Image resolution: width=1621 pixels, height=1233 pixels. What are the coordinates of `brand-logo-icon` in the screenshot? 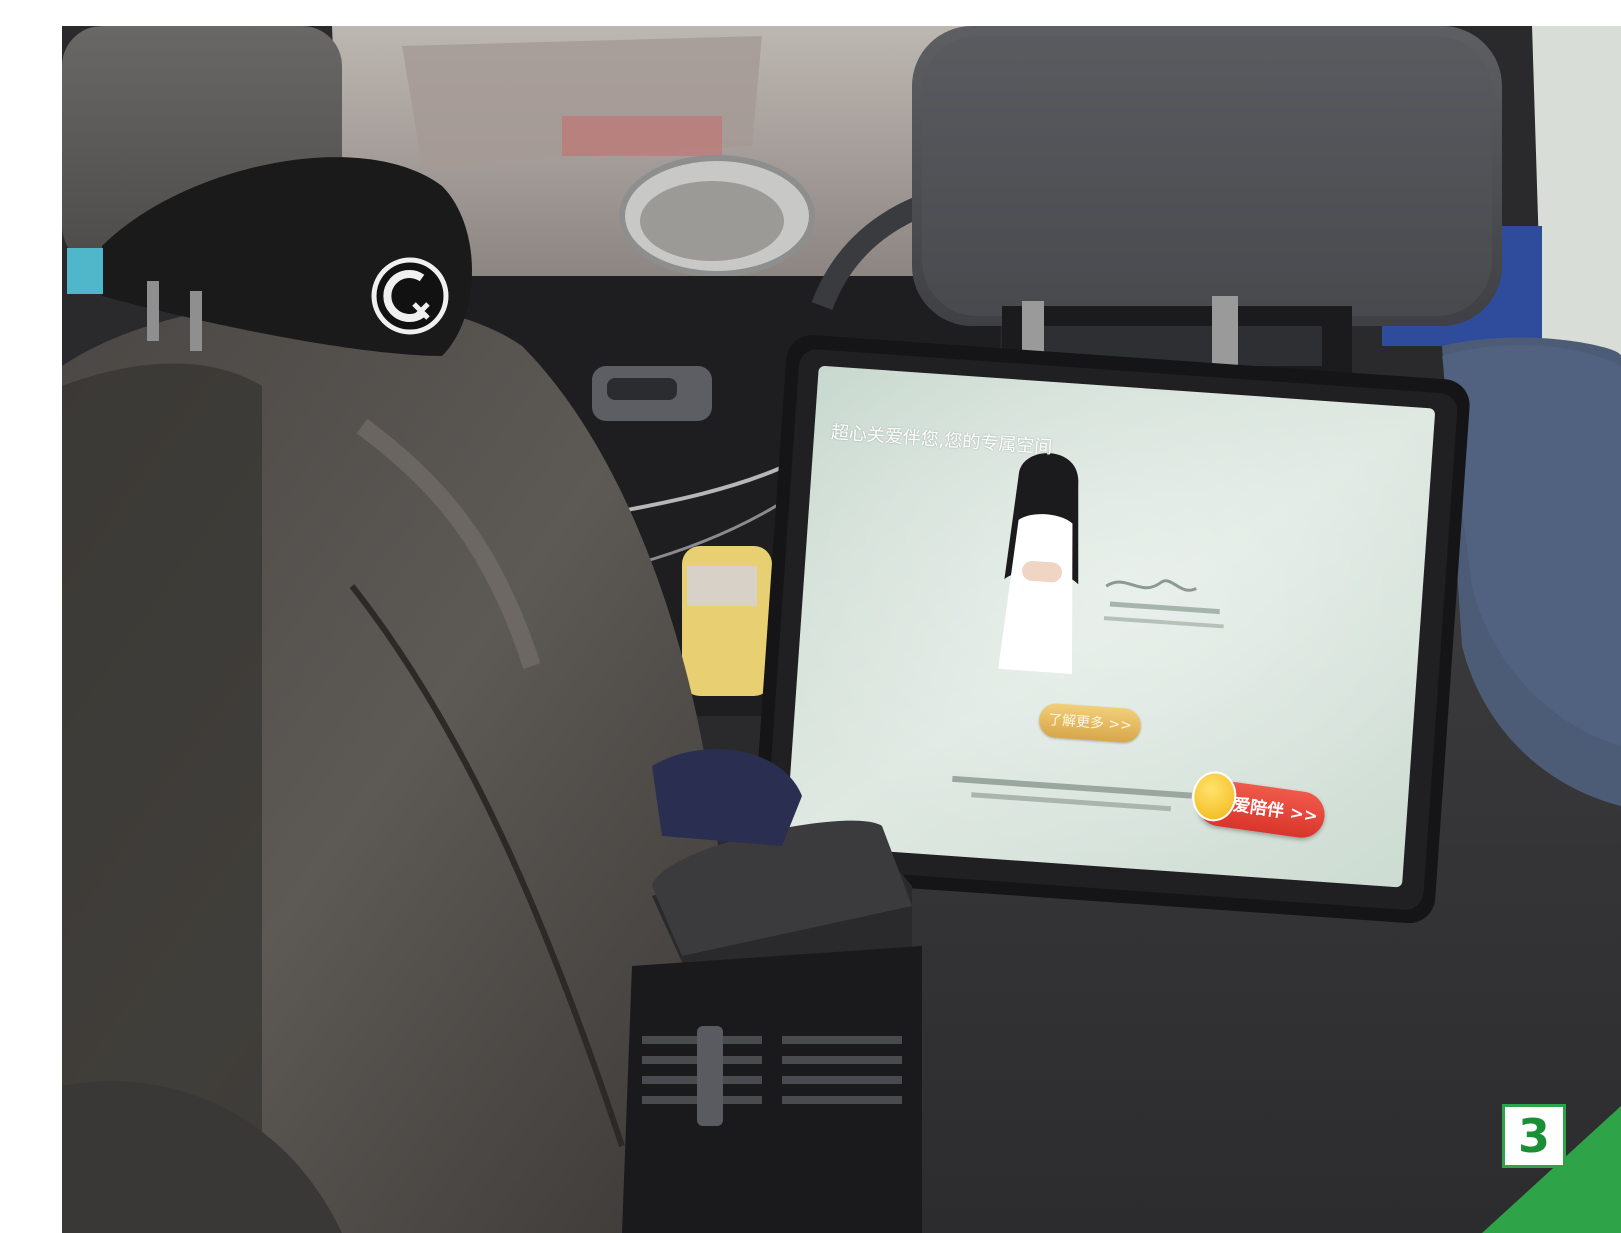 It's located at (410, 296).